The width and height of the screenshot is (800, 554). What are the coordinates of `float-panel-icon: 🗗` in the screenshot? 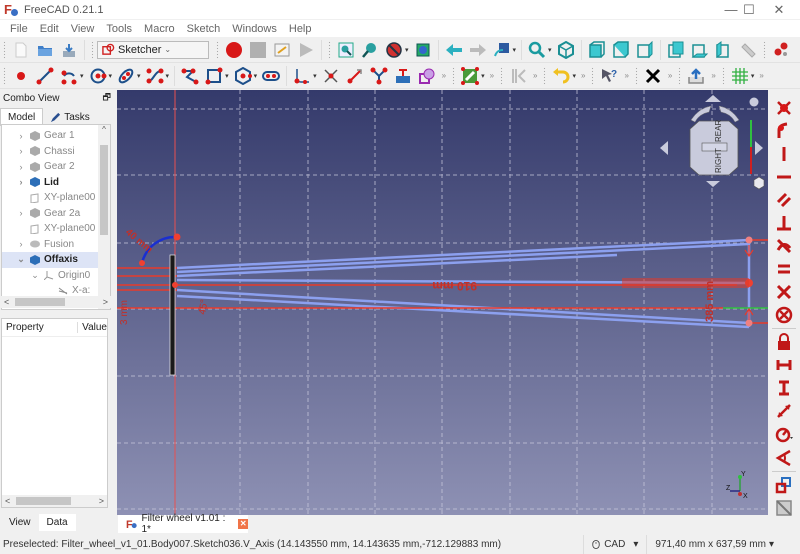 It's located at (107, 98).